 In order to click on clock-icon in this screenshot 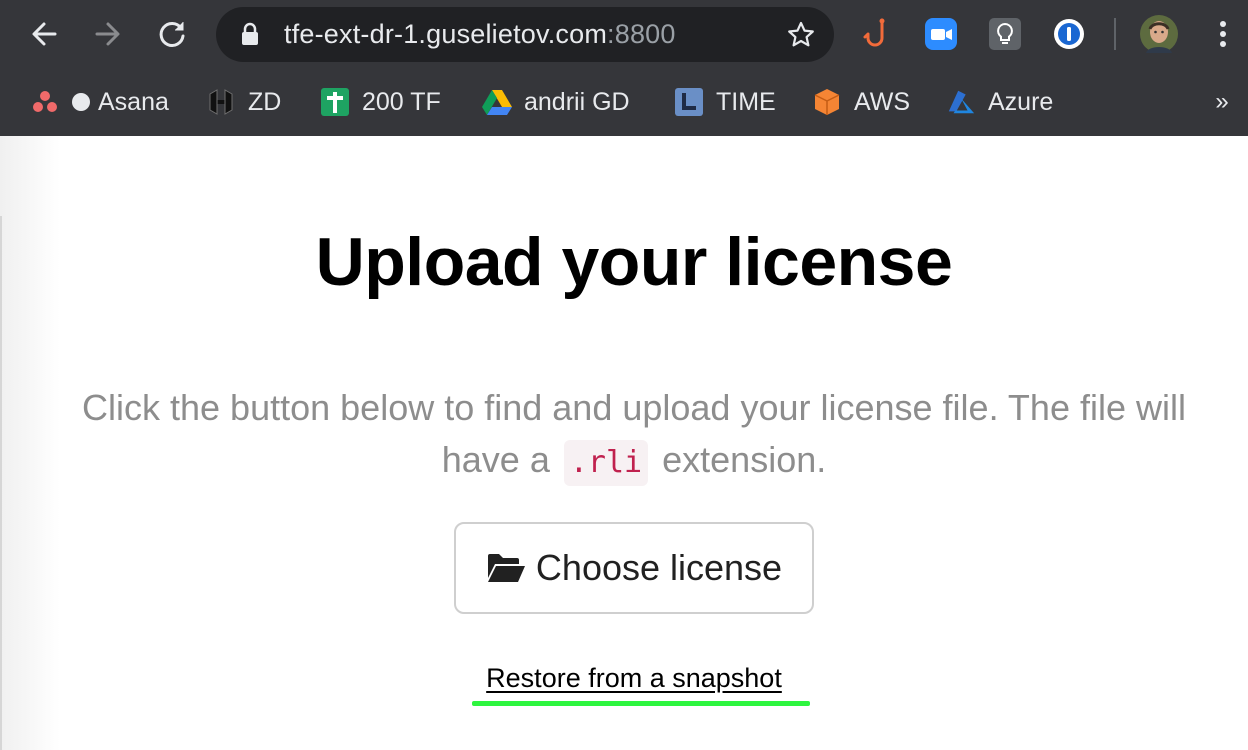, I will do `click(689, 102)`.